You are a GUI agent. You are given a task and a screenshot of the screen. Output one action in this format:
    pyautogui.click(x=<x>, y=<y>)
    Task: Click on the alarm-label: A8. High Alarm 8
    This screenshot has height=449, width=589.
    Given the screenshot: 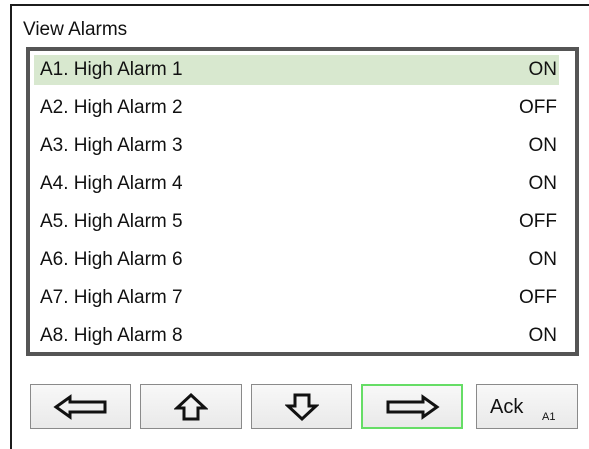 What is the action you would take?
    pyautogui.click(x=111, y=335)
    